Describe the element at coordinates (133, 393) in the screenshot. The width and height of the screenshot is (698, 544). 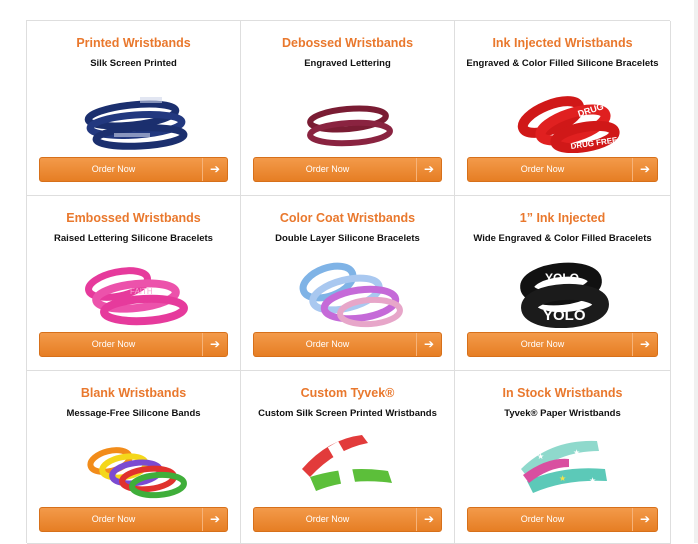
I see `product-title: Blank Wristbands` at that location.